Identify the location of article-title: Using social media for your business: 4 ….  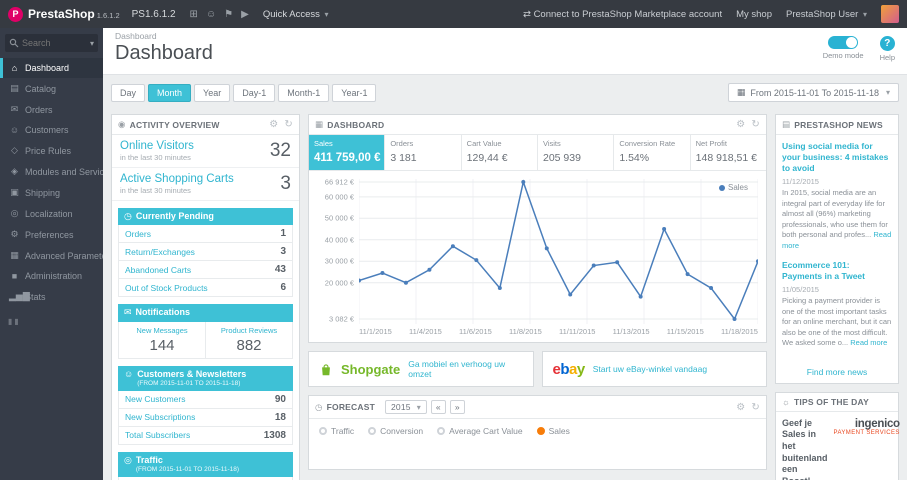
(837, 157).